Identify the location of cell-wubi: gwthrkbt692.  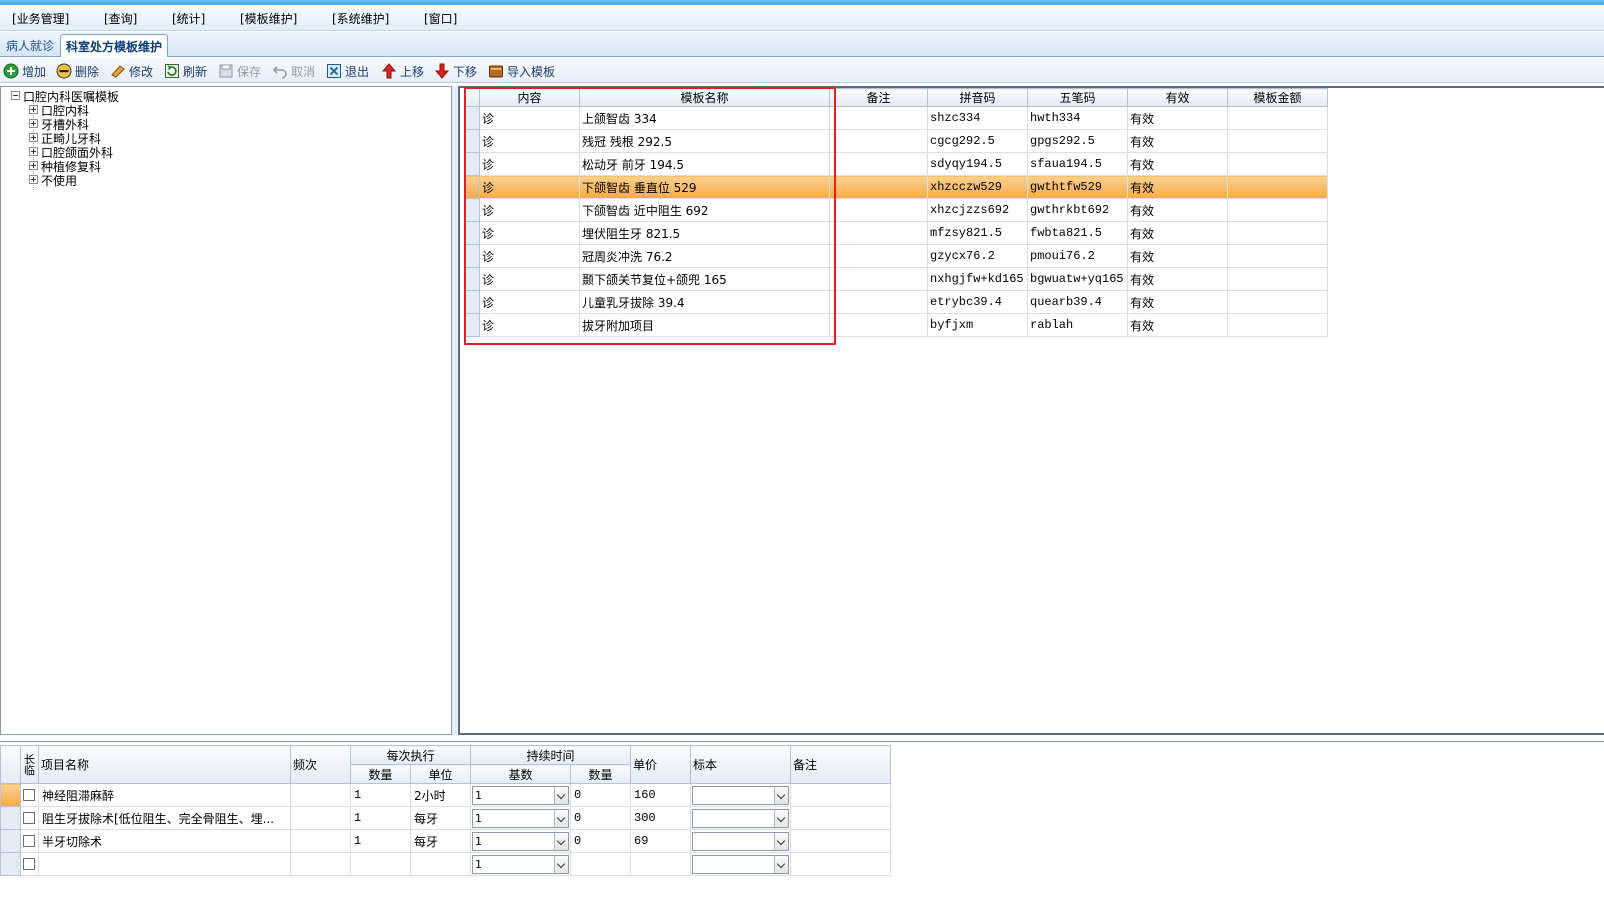
(1077, 210).